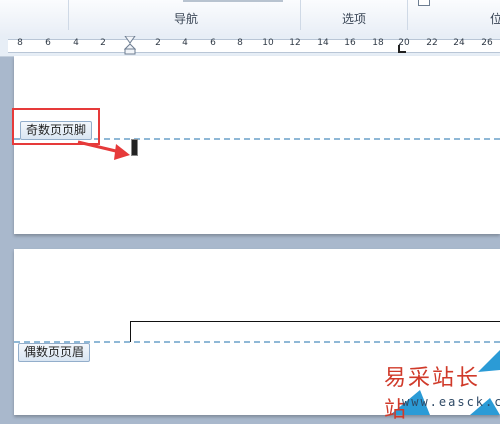 This screenshot has width=500, height=424. What do you see at coordinates (233, 1) in the screenshot?
I see `ribbon-controls-row` at bounding box center [233, 1].